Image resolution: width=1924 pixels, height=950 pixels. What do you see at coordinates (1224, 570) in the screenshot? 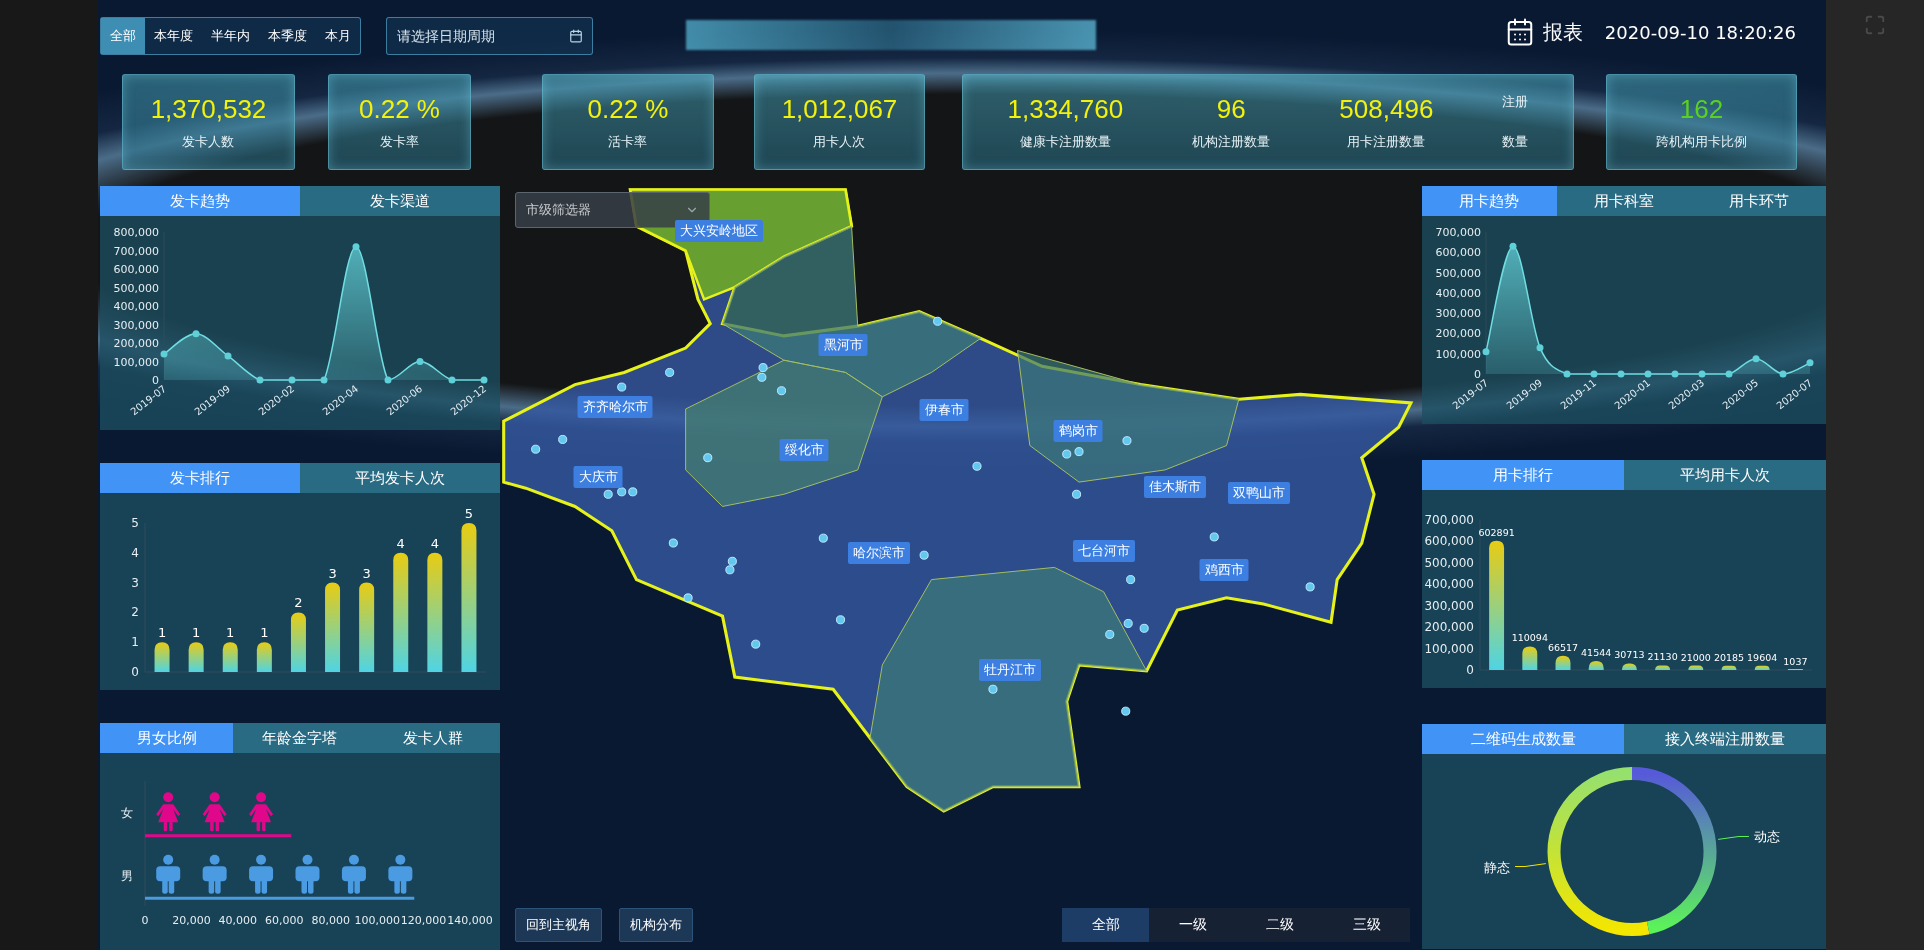
I see `region-label: 鸡西市` at bounding box center [1224, 570].